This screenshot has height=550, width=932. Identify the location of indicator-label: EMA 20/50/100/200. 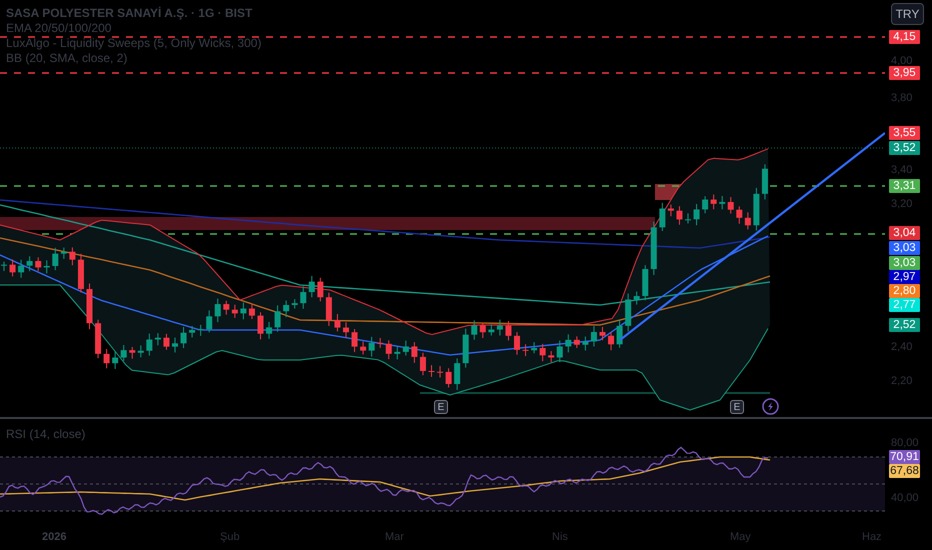
(59, 28).